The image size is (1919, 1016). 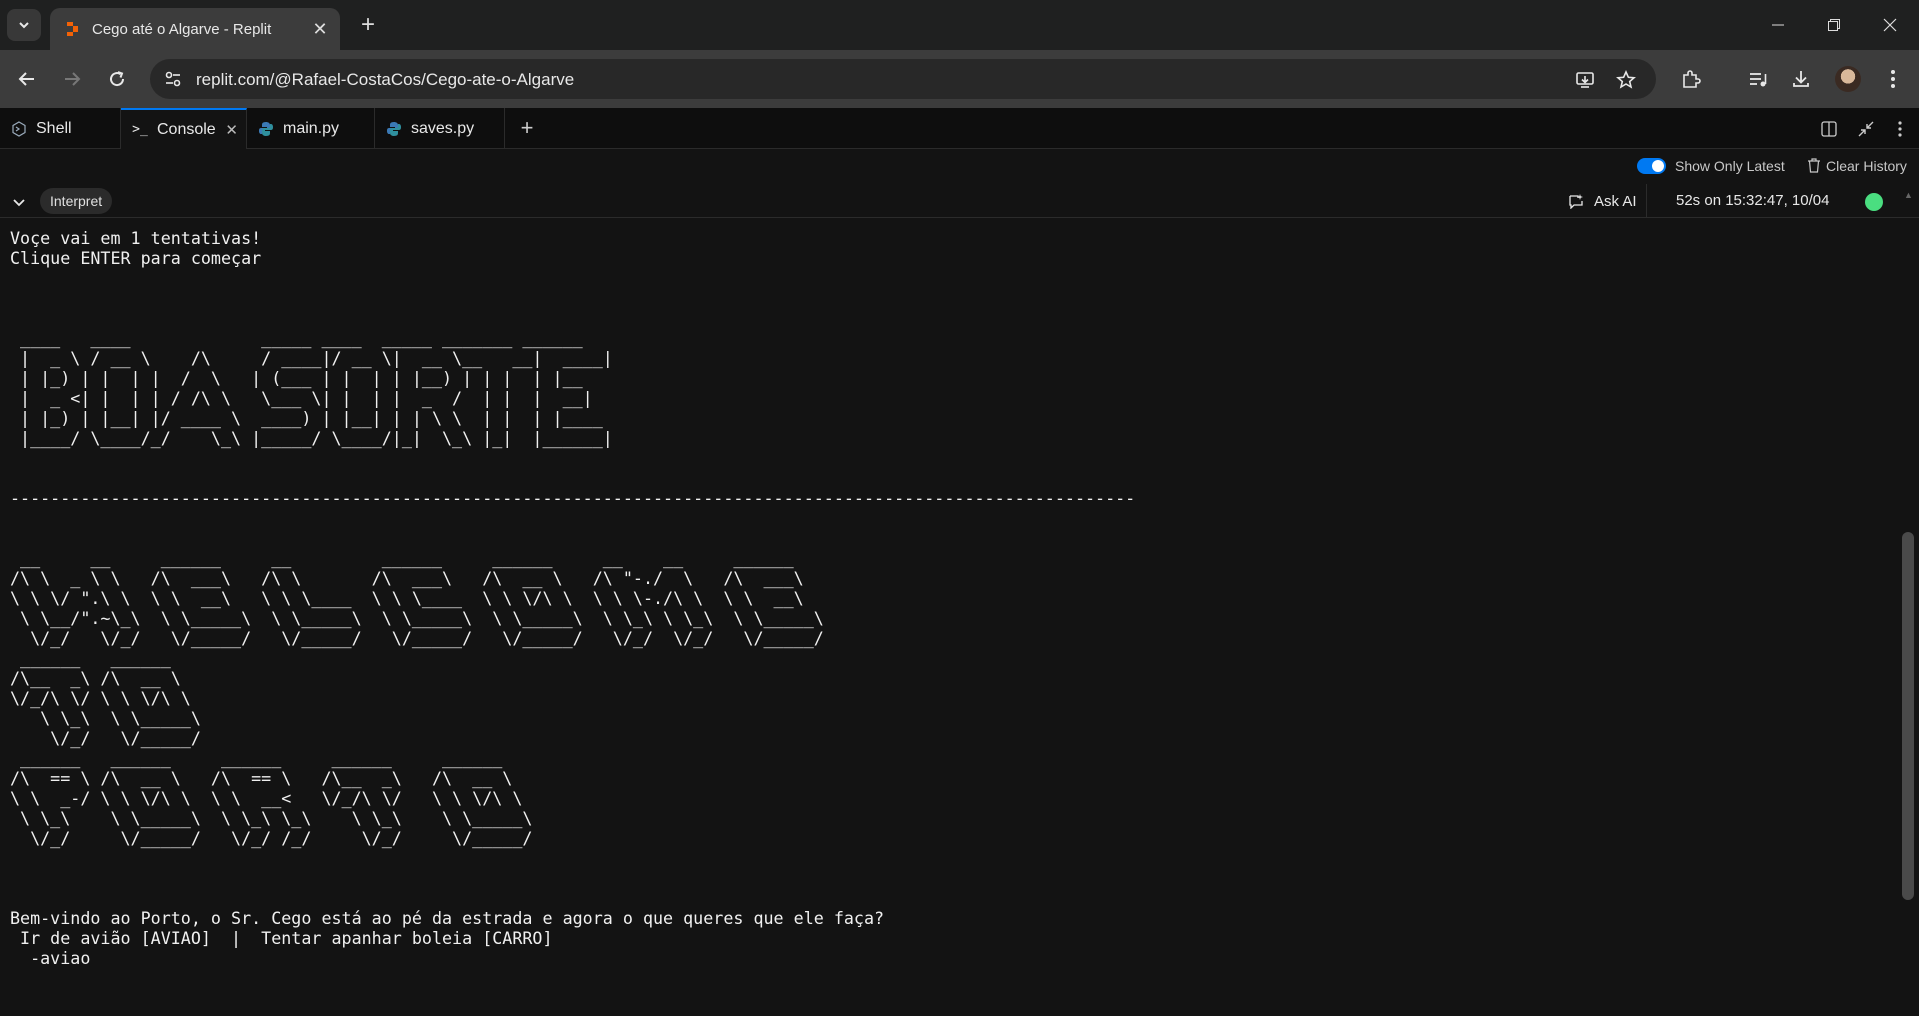 I want to click on tab-main-py-label: main.py, so click(x=311, y=128).